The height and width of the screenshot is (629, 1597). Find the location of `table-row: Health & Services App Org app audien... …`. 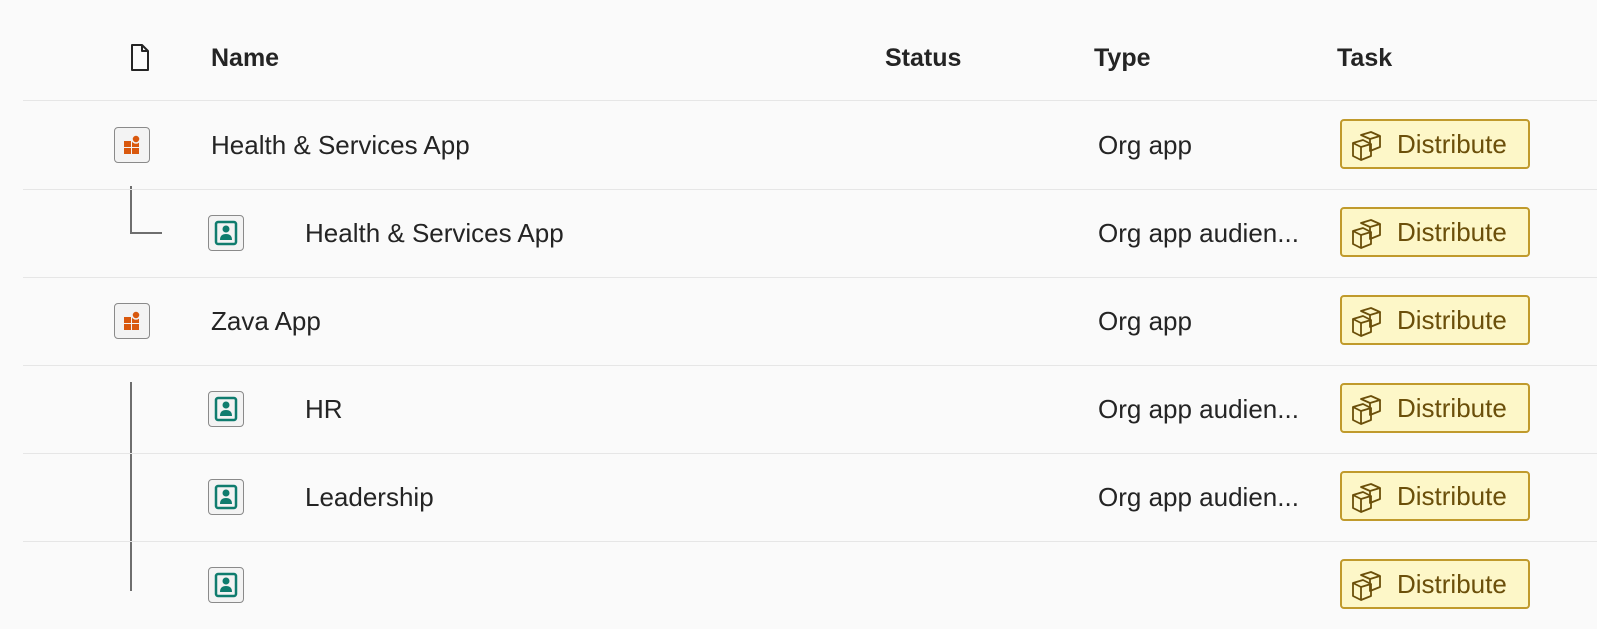

table-row: Health & Services App Org app audien... … is located at coordinates (810, 233).